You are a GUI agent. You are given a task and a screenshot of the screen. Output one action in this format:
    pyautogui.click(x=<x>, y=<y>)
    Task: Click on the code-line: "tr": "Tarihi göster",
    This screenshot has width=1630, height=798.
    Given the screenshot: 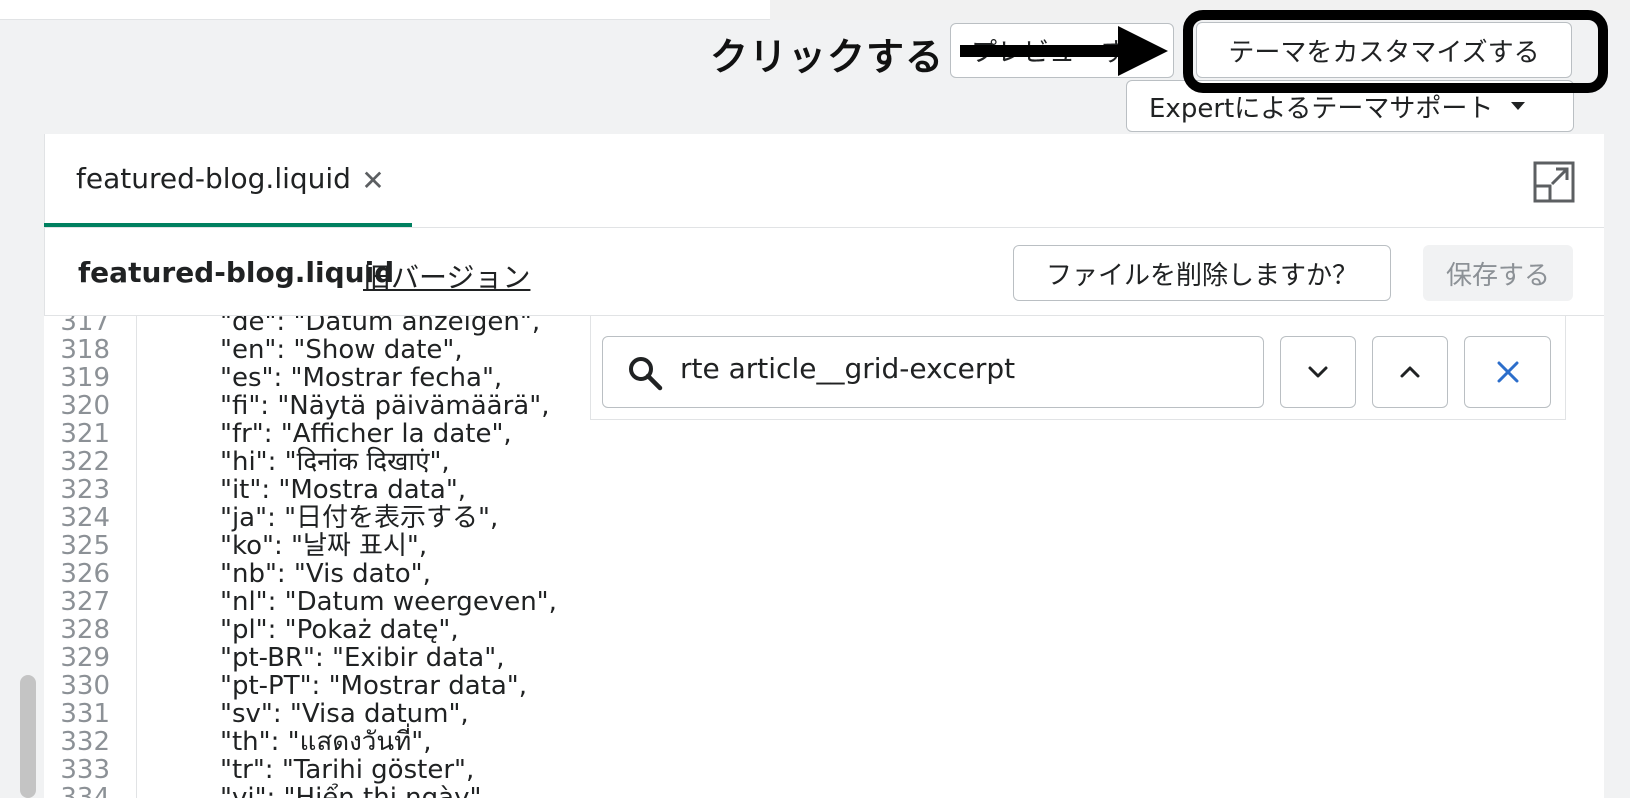 What is the action you would take?
    pyautogui.click(x=347, y=770)
    